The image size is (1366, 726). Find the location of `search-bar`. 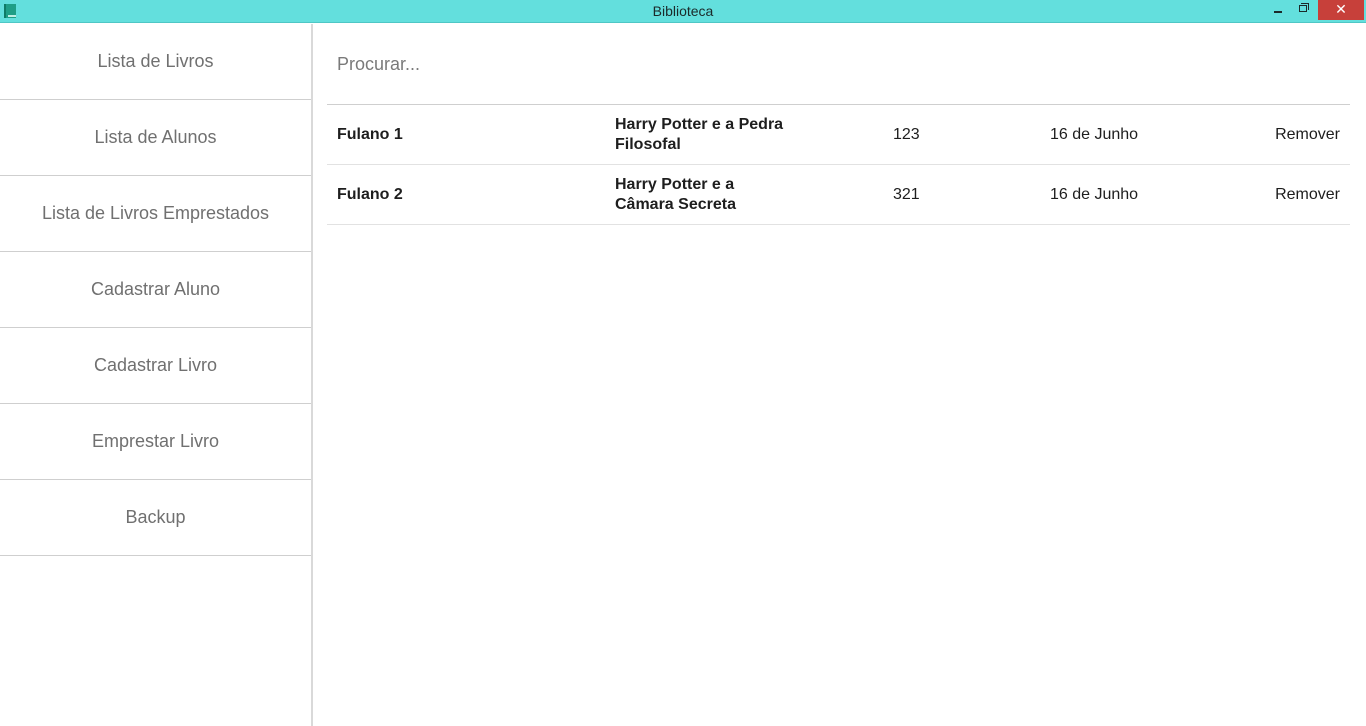

search-bar is located at coordinates (838, 64).